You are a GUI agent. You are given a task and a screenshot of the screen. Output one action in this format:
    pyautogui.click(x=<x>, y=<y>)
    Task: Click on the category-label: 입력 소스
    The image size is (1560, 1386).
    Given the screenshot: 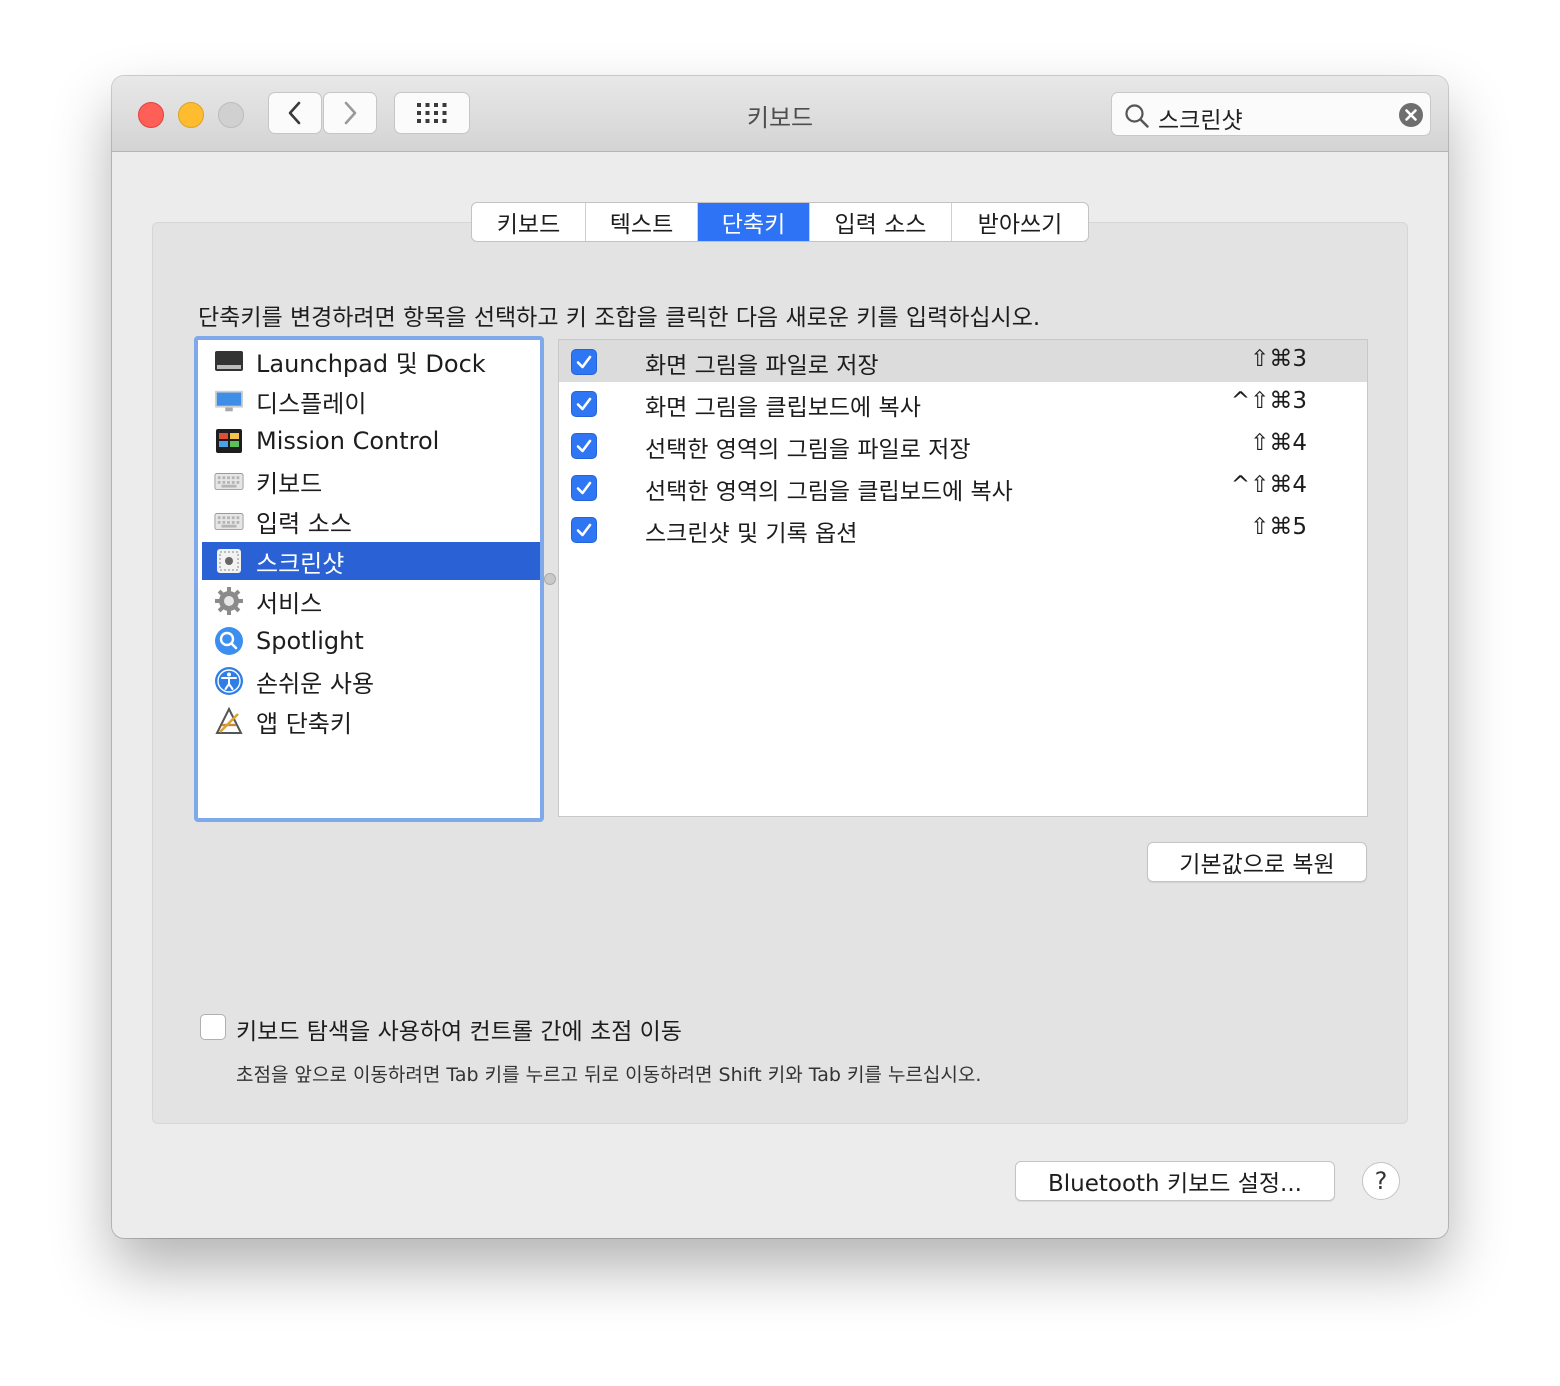 What is the action you would take?
    pyautogui.click(x=304, y=523)
    